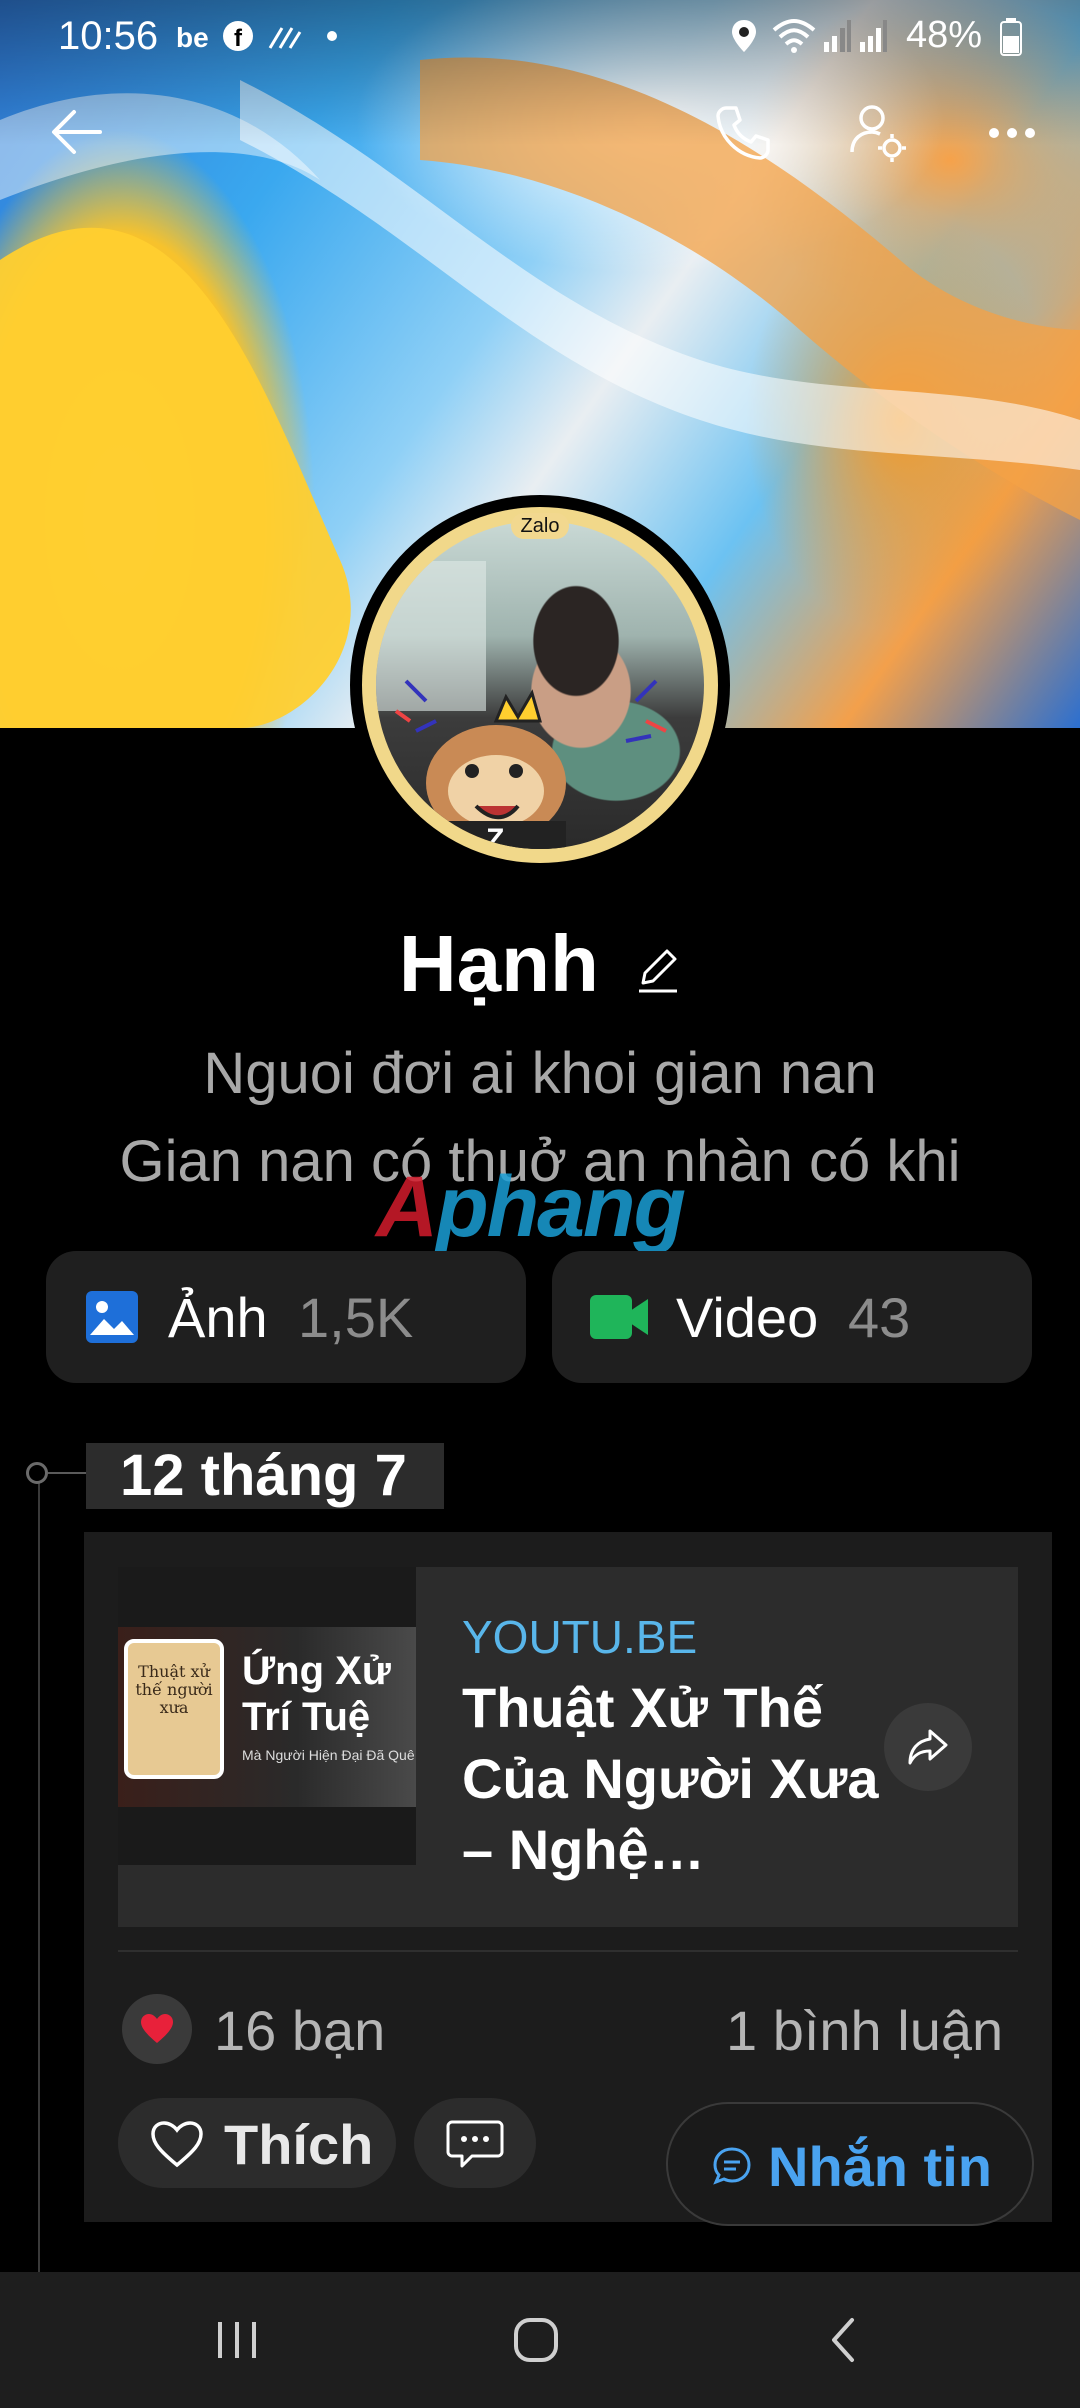 The width and height of the screenshot is (1080, 2408). Describe the element at coordinates (495, 836) in the screenshot. I see `svg-text: Z` at that location.